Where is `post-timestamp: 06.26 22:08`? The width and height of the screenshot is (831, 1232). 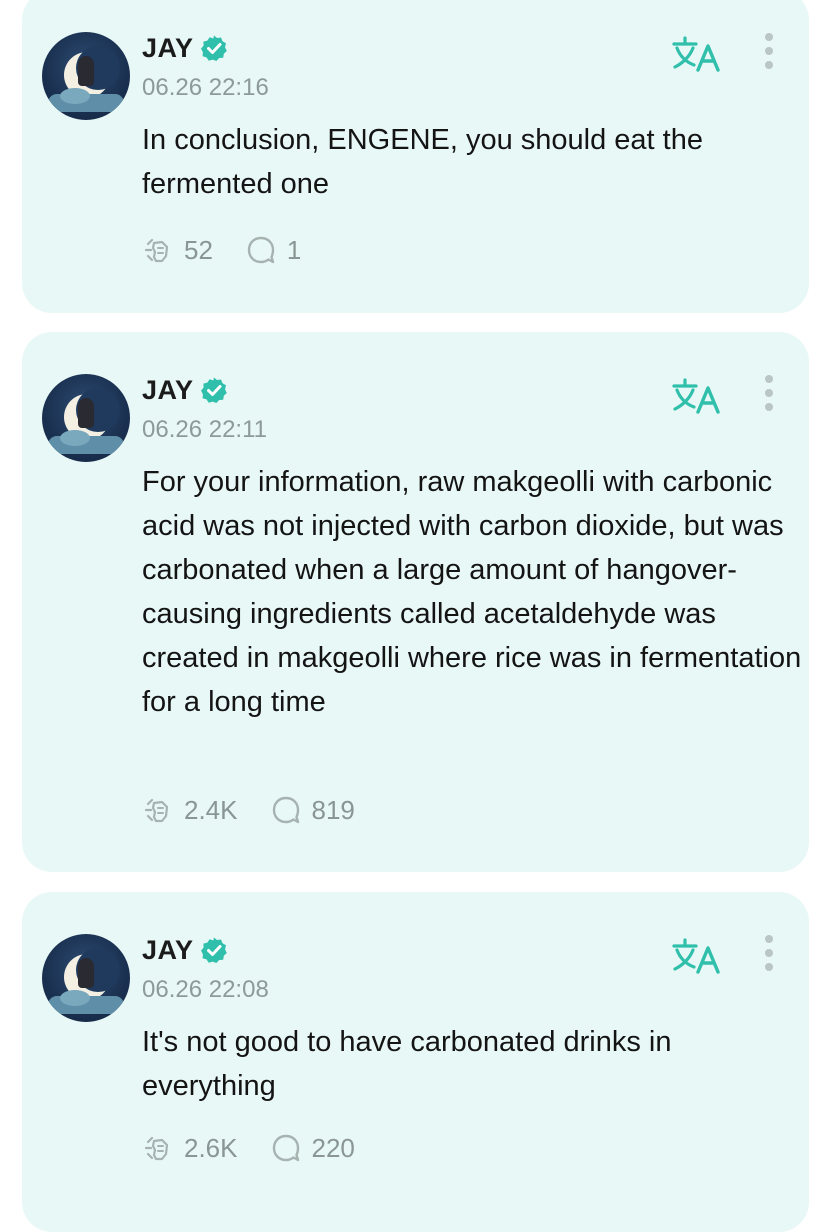
post-timestamp: 06.26 22:08 is located at coordinates (205, 989).